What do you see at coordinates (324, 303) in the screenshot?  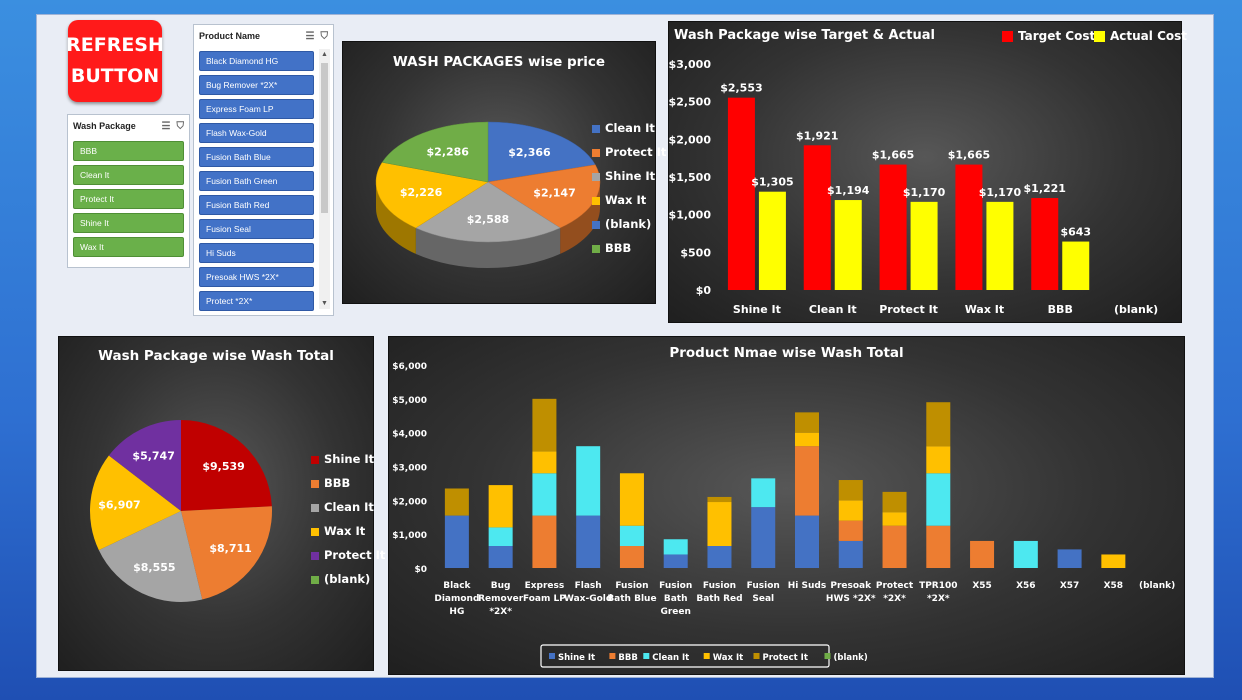 I see `scroll-down-icon: ▼` at bounding box center [324, 303].